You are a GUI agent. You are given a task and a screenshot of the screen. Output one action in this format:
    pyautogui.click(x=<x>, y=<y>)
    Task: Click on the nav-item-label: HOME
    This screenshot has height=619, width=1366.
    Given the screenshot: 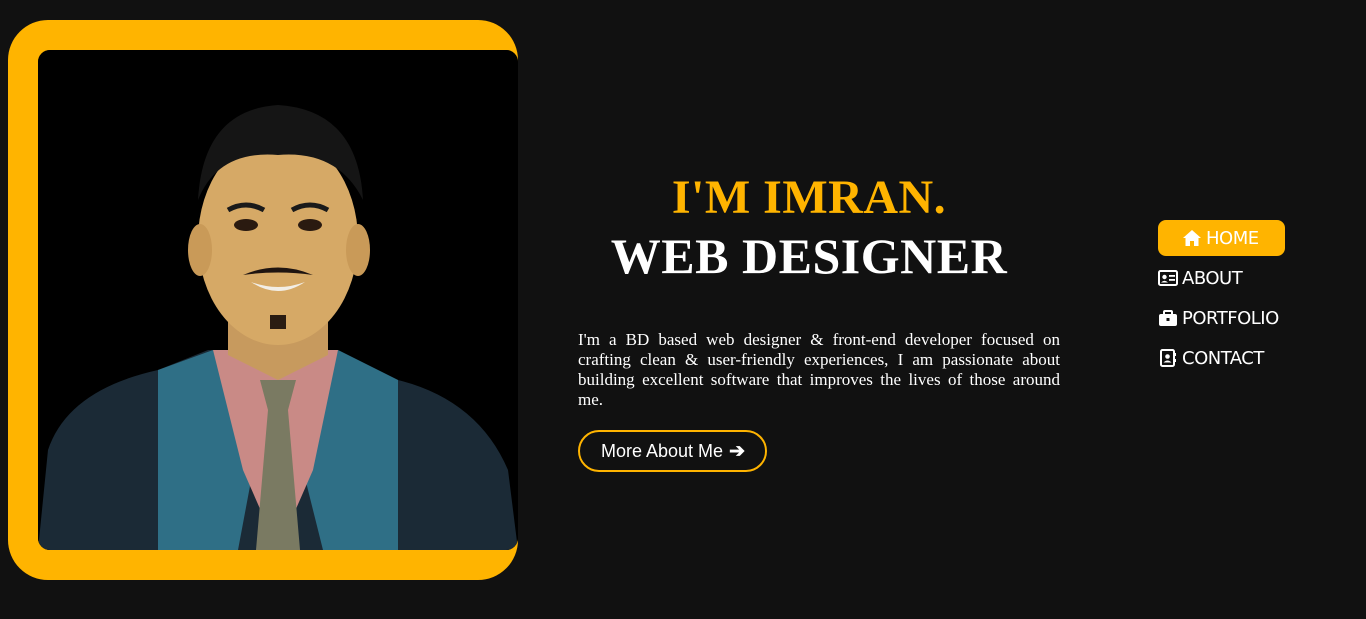 What is the action you would take?
    pyautogui.click(x=1232, y=238)
    